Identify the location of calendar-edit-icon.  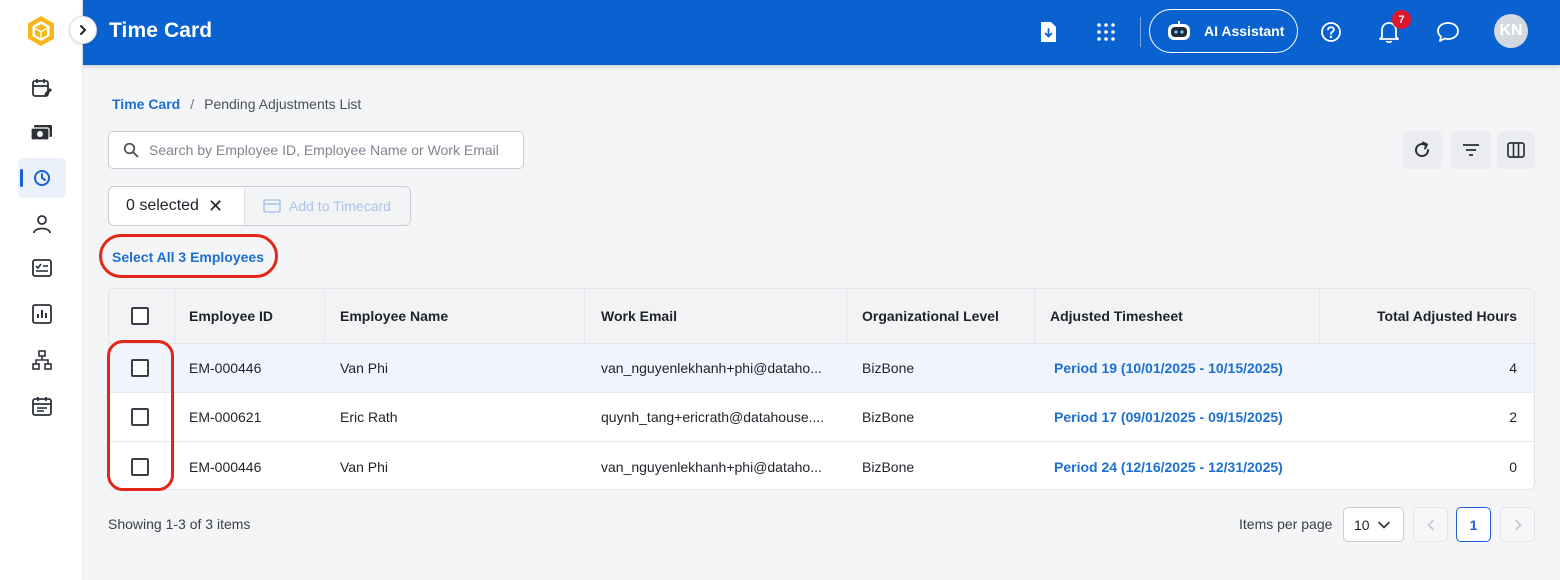
(42, 88).